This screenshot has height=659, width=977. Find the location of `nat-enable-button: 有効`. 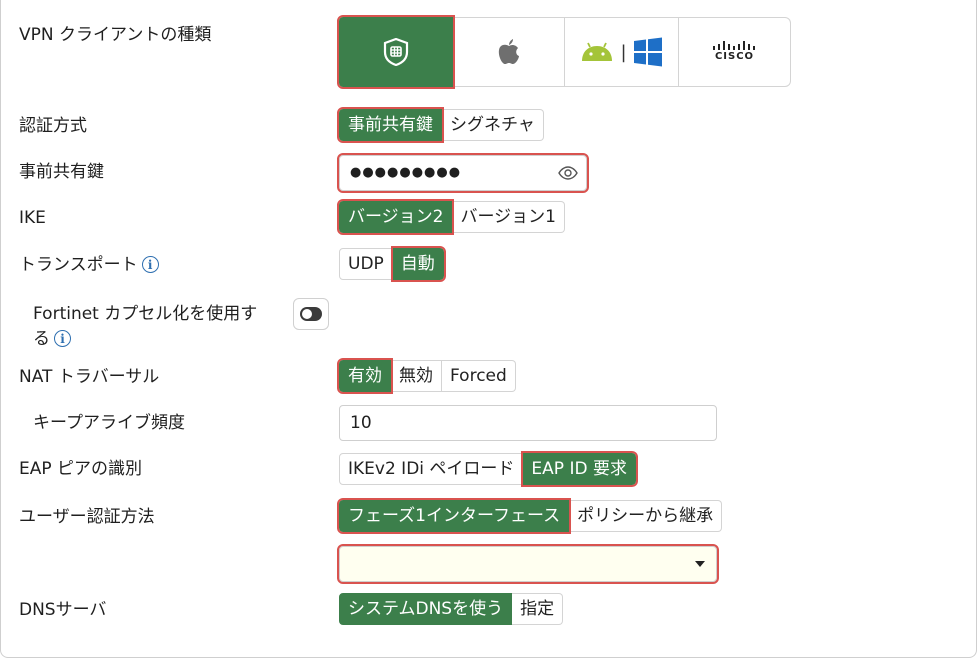

nat-enable-button: 有効 is located at coordinates (365, 376).